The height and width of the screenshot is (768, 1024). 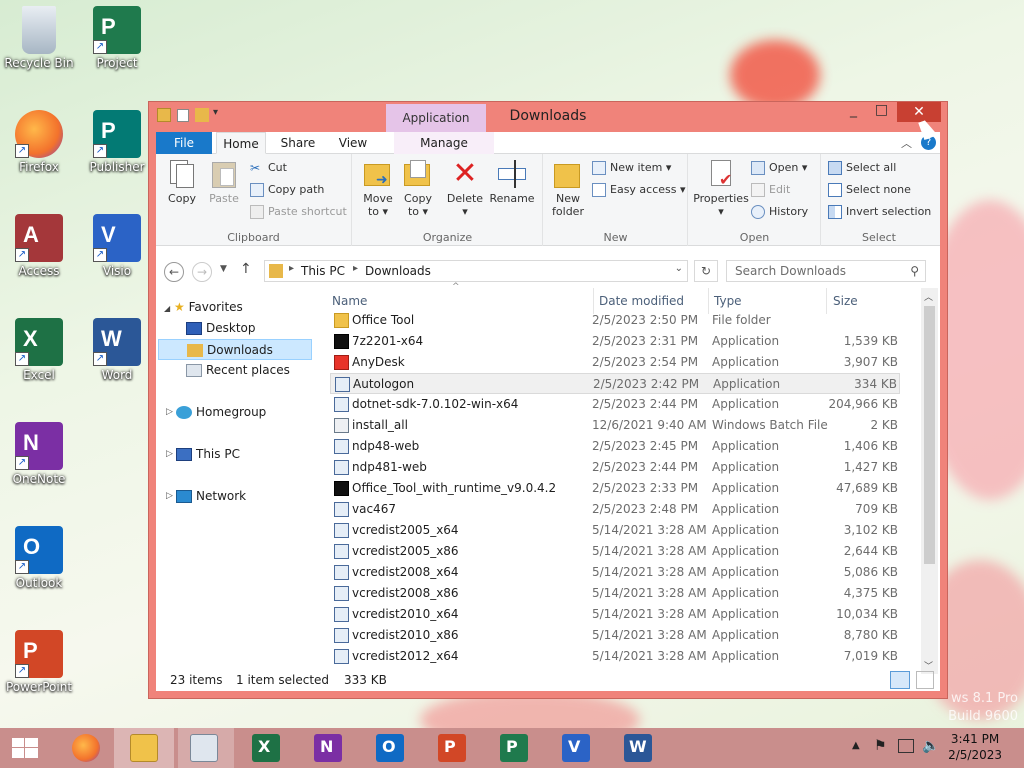 What do you see at coordinates (117, 63) in the screenshot?
I see `desktop-icon-label: Project` at bounding box center [117, 63].